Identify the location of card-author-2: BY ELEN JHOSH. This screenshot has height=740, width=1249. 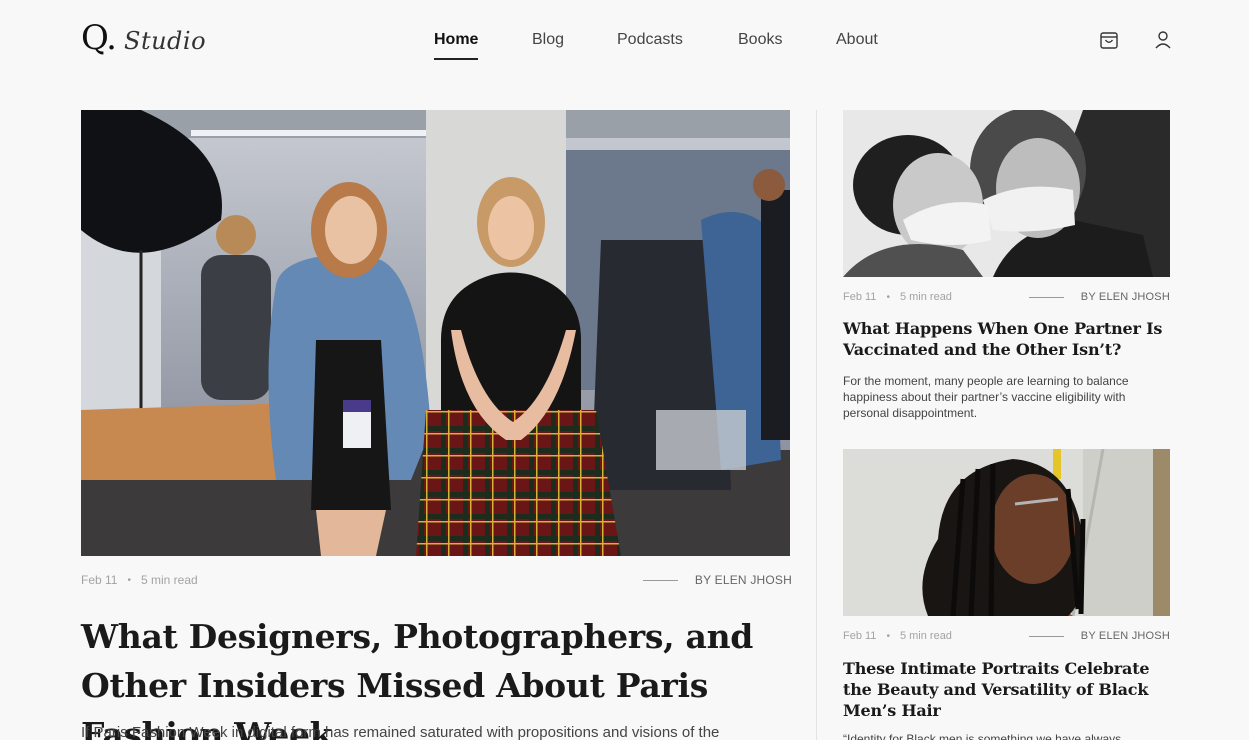
(1125, 636).